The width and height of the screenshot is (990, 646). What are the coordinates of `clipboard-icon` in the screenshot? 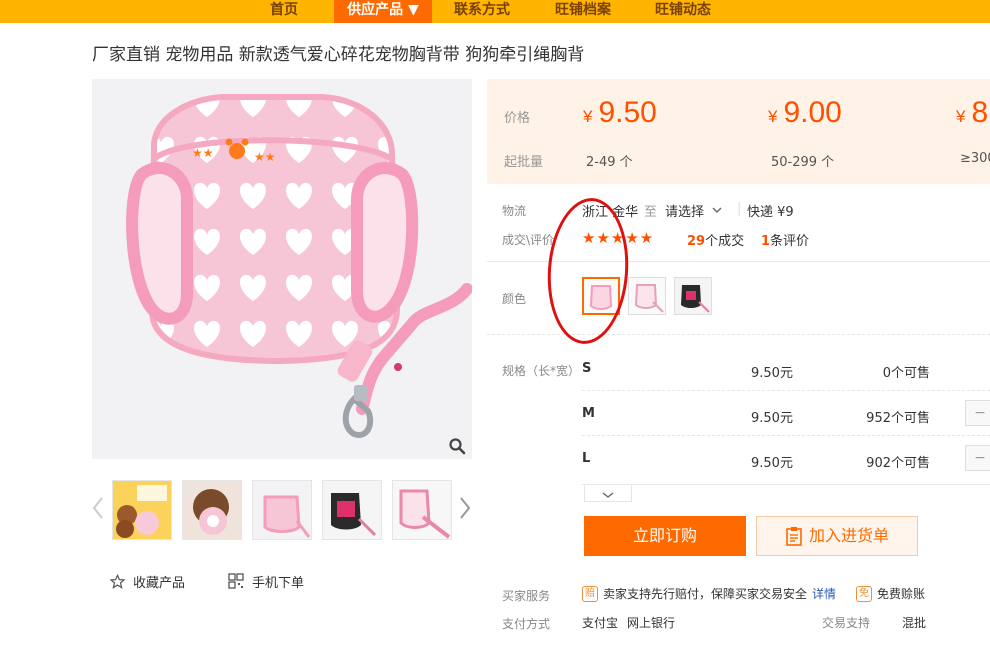 It's located at (794, 536).